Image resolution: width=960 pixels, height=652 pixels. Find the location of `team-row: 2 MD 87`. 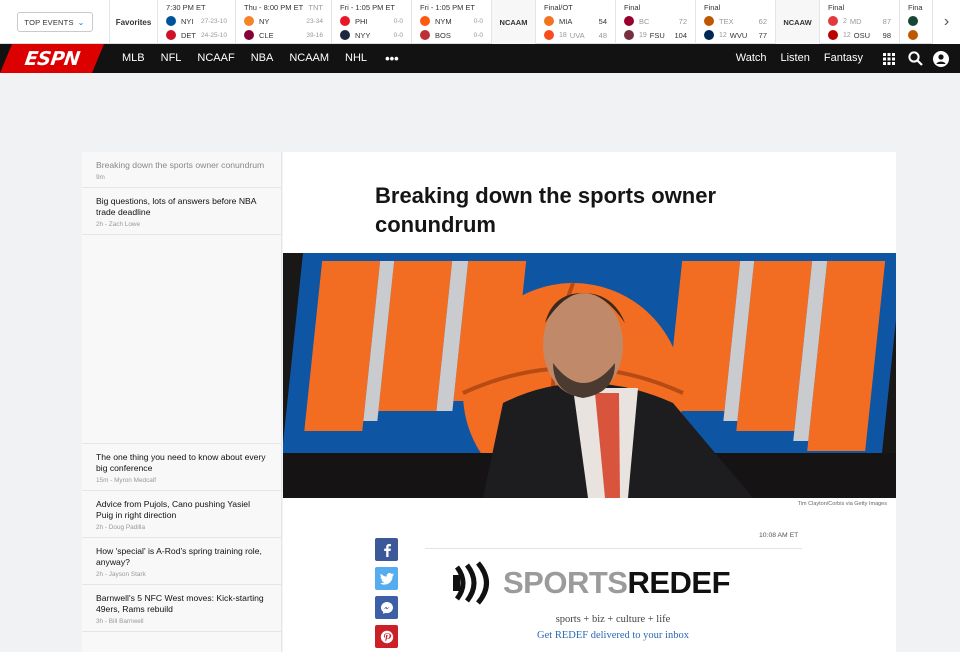

team-row: 2 MD 87 is located at coordinates (859, 21).